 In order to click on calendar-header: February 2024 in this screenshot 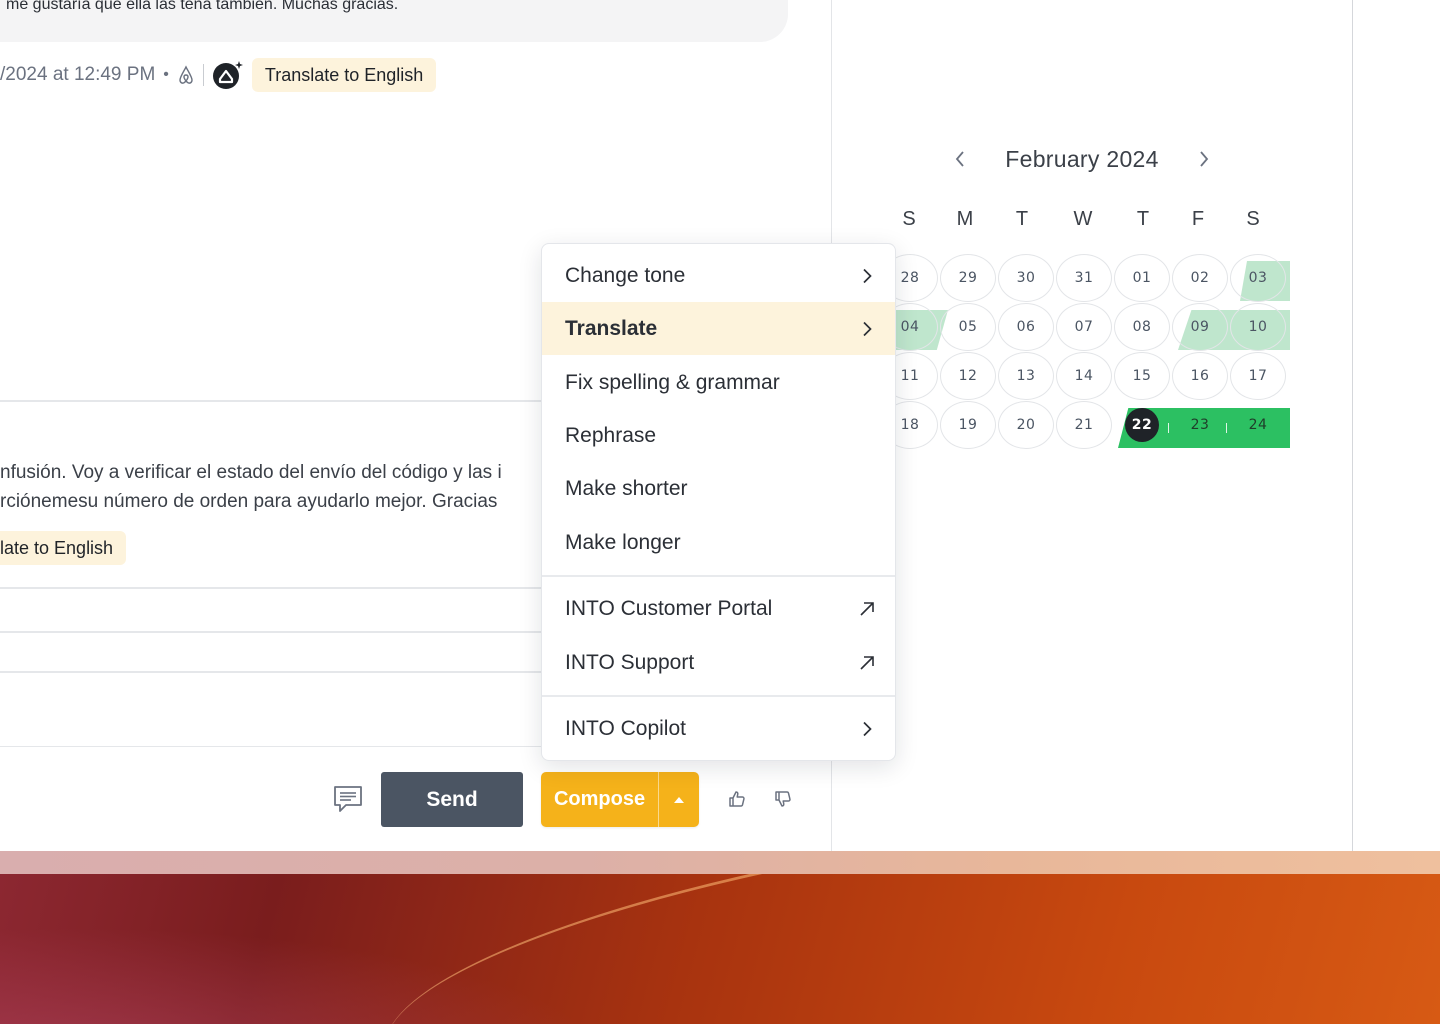, I will do `click(1082, 159)`.